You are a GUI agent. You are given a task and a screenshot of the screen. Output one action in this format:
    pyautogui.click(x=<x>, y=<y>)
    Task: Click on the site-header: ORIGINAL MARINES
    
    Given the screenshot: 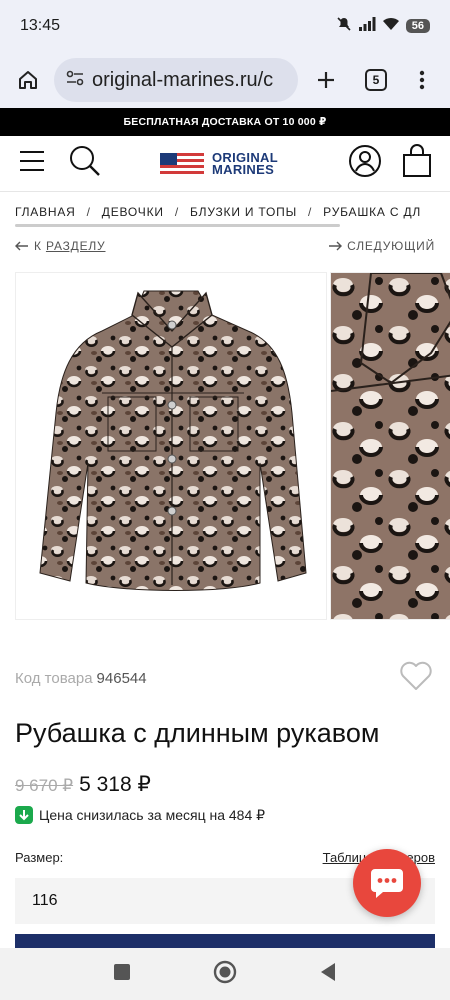 What is the action you would take?
    pyautogui.click(x=225, y=164)
    